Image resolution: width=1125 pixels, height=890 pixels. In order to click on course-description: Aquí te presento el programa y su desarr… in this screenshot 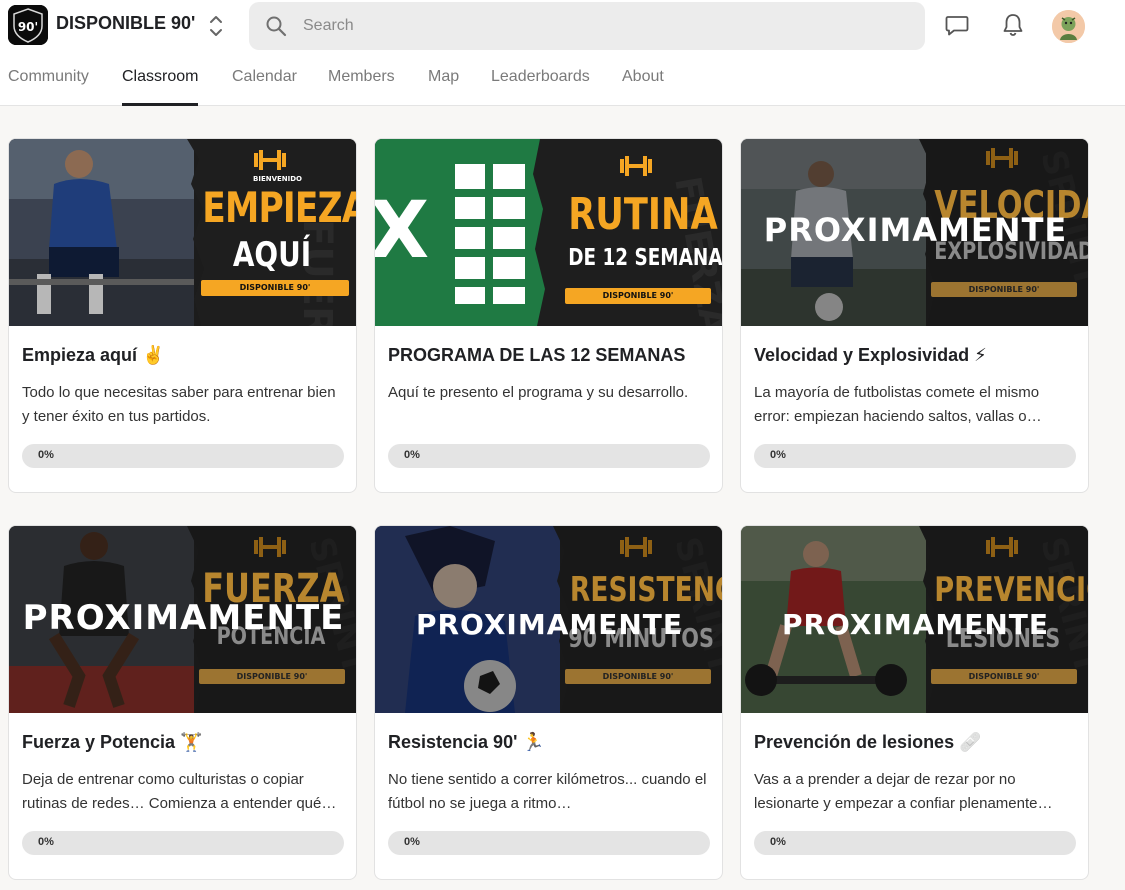, I will do `click(538, 392)`.